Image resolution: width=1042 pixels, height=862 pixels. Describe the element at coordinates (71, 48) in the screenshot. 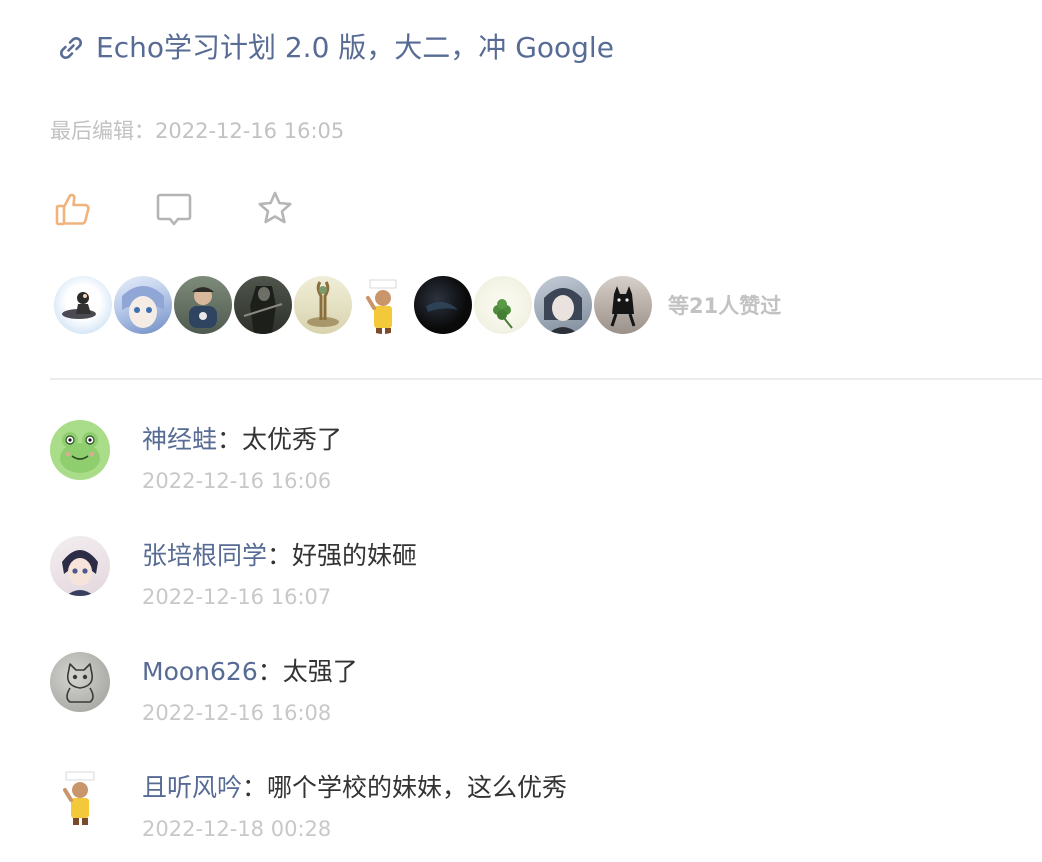

I see `link-icon` at that location.